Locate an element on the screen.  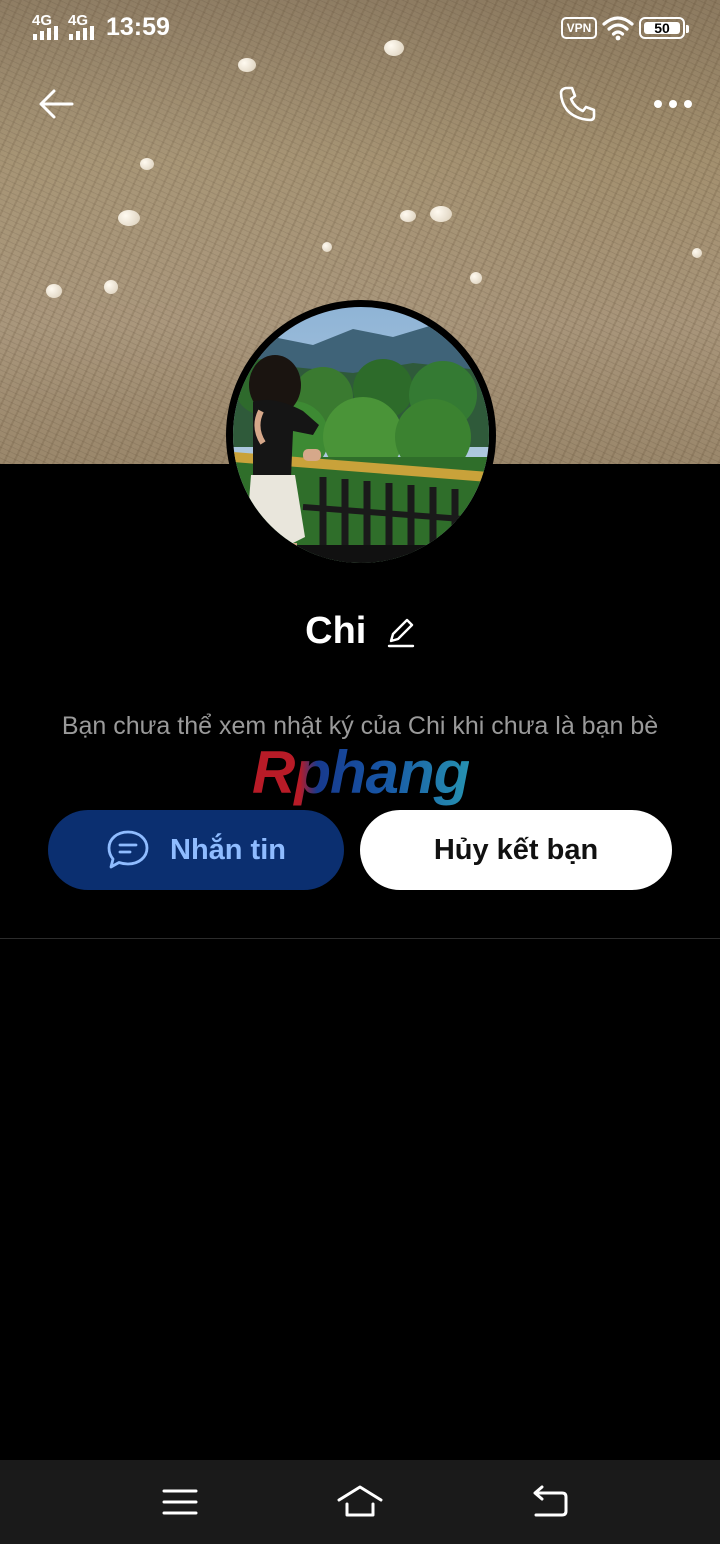
phone-icon is located at coordinates (577, 104).